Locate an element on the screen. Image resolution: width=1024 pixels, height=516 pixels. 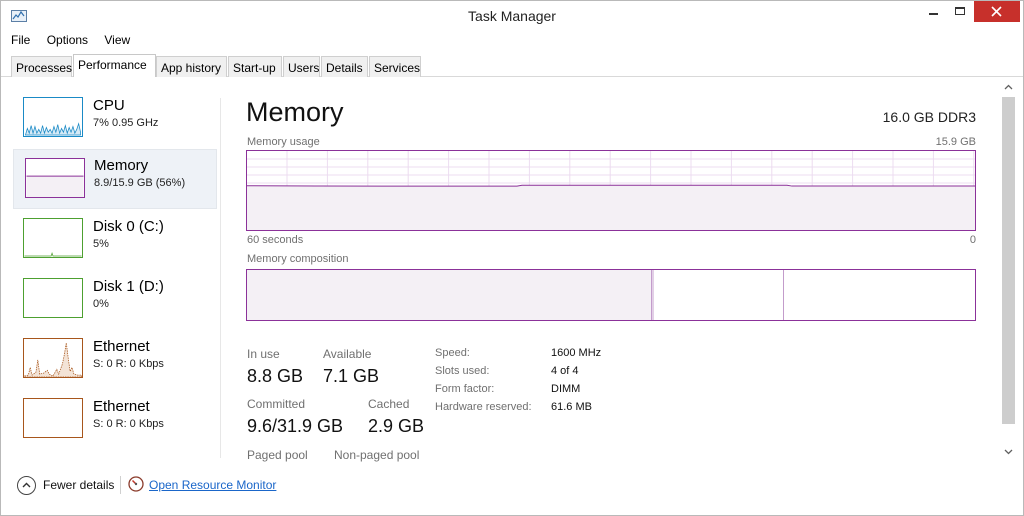
resource-monitor-icon is located at coordinates (136, 484).